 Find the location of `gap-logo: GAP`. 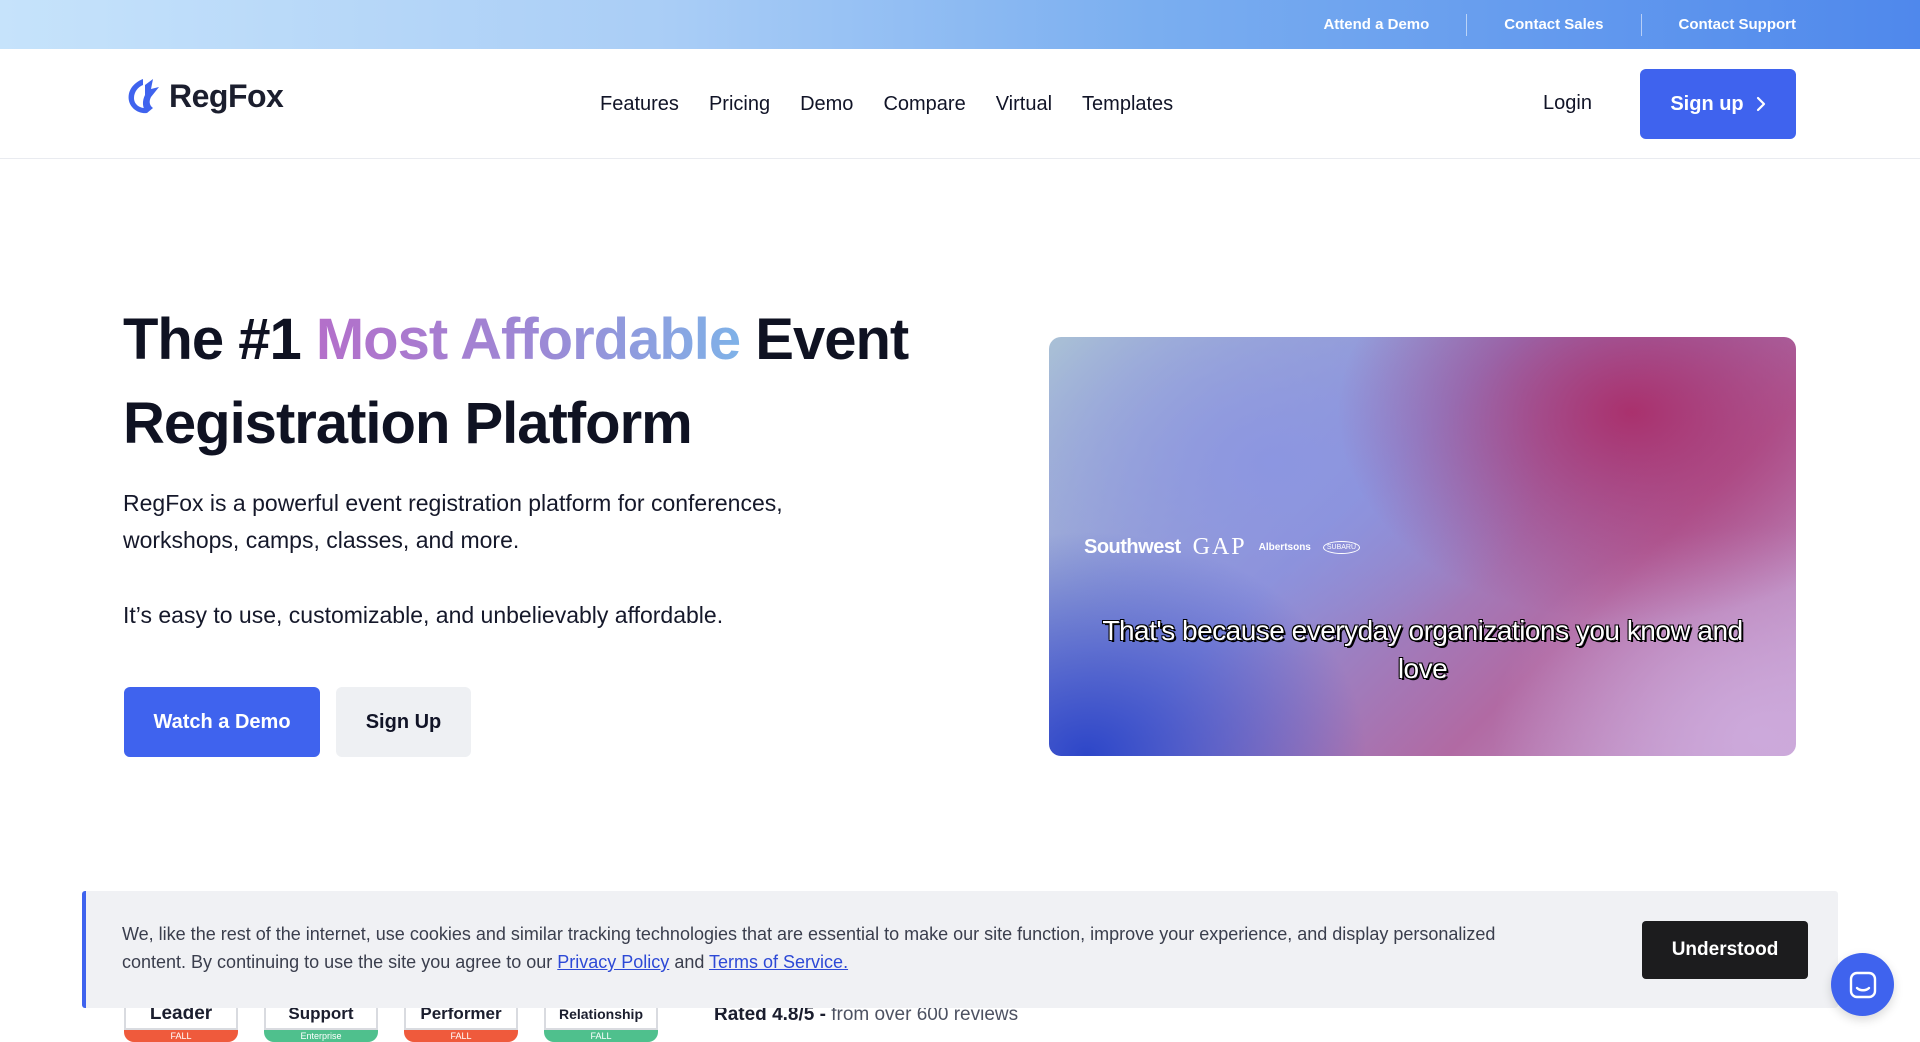

gap-logo: GAP is located at coordinates (1219, 547).